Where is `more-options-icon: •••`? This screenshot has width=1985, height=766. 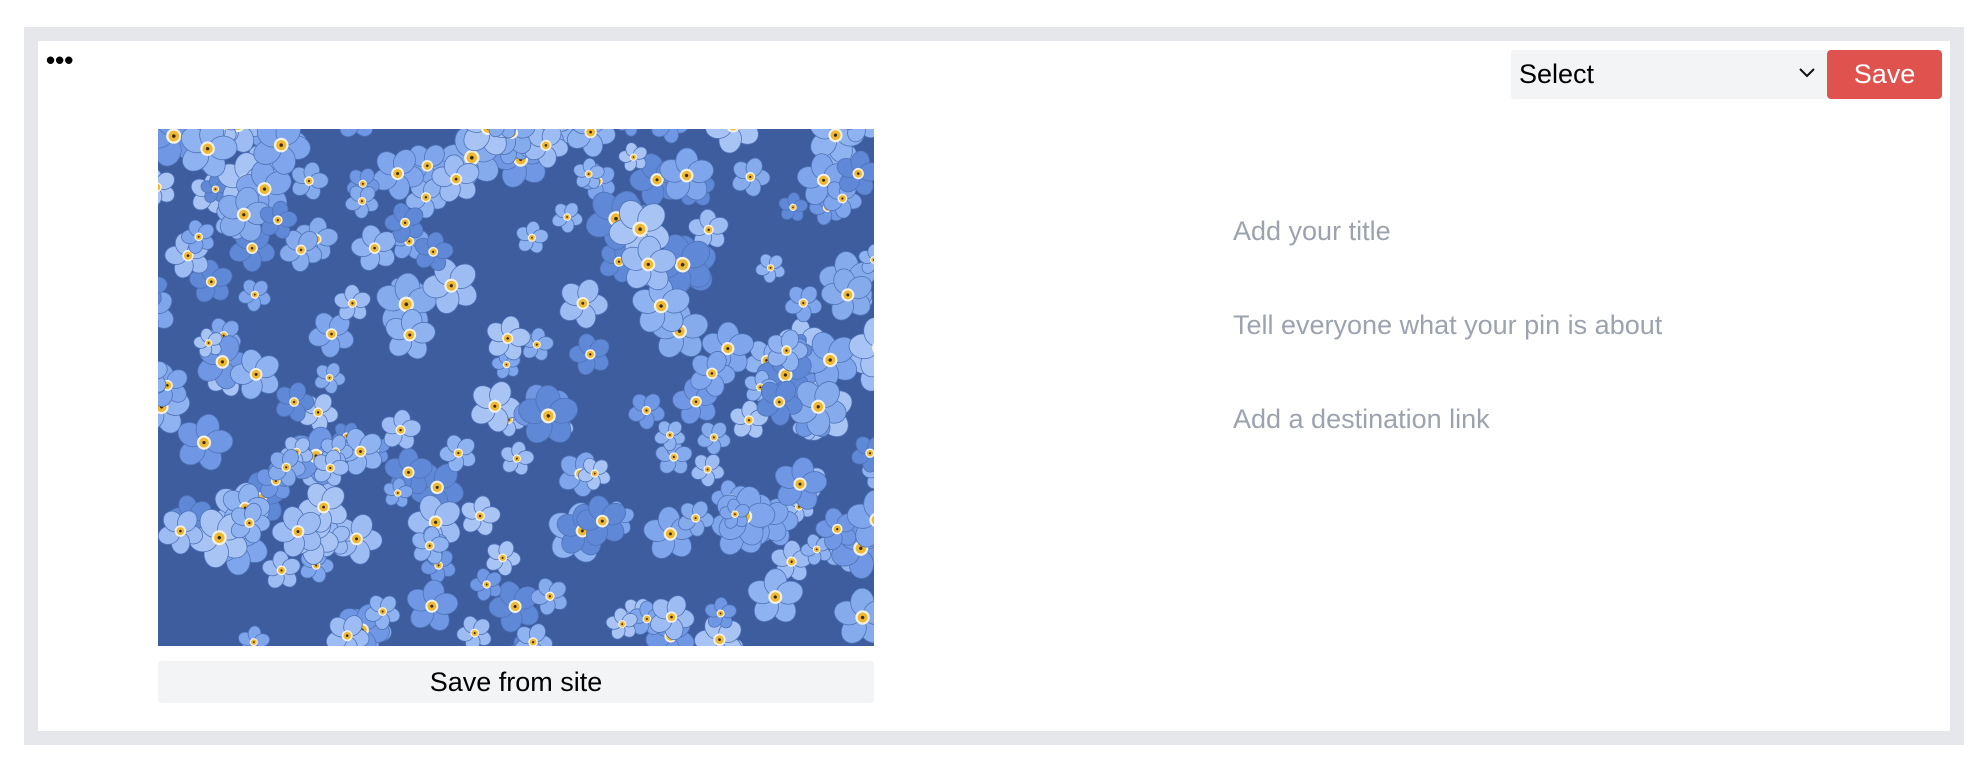 more-options-icon: ••• is located at coordinates (59, 60).